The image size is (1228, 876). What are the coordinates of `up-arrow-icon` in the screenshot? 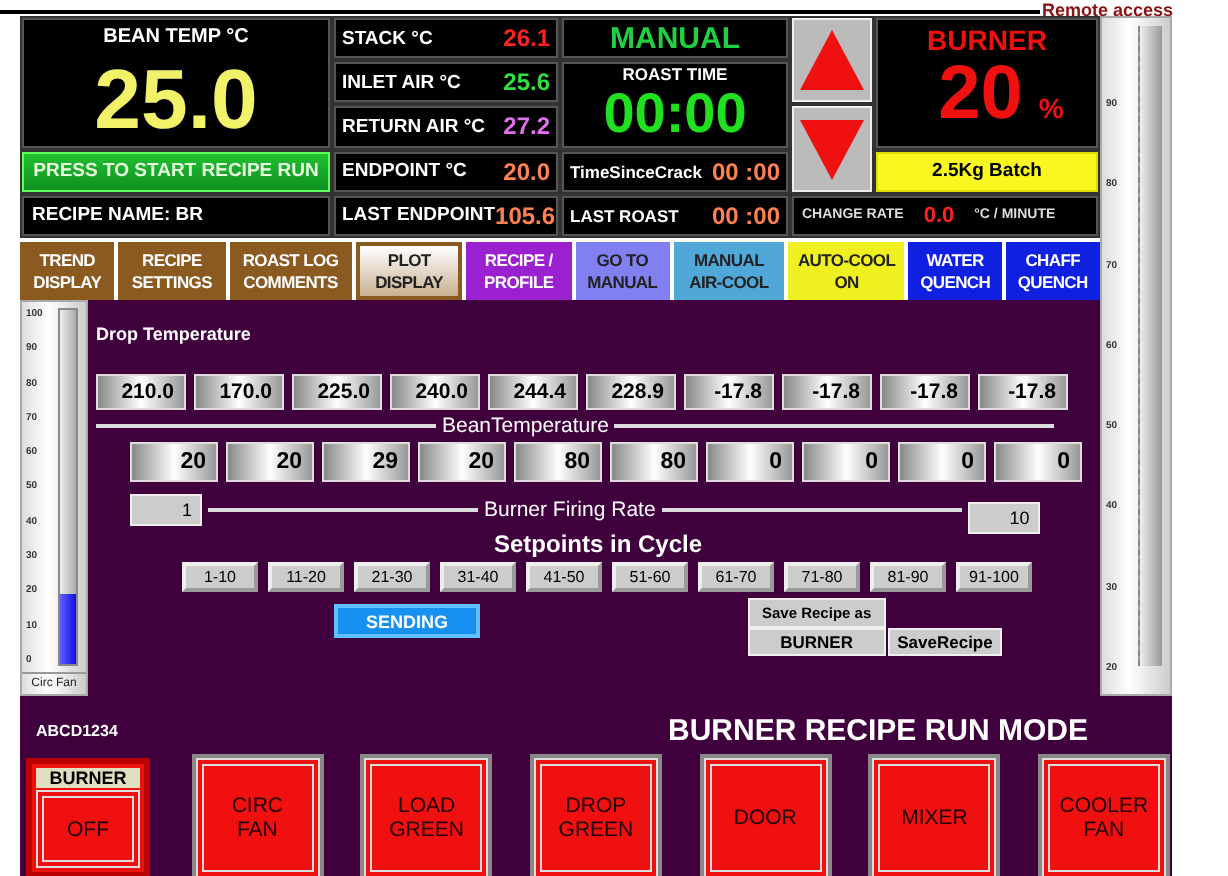 It's located at (832, 60).